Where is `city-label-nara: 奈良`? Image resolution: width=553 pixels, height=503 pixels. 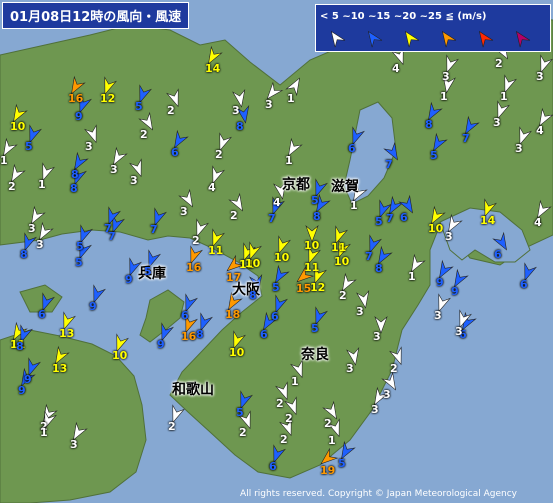 city-label-nara: 奈良 is located at coordinates (315, 355).